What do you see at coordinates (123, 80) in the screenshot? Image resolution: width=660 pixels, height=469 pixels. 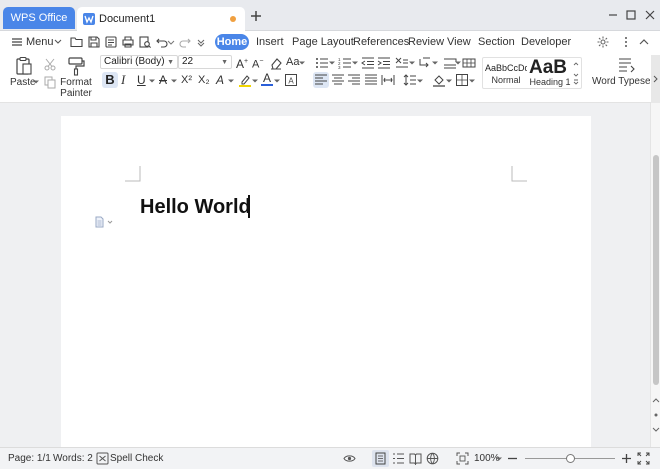 I see `italic-button: I` at bounding box center [123, 80].